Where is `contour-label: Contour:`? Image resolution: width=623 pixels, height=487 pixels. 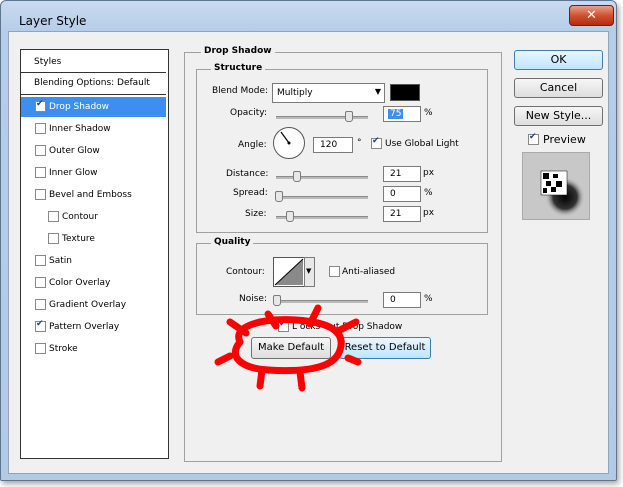
contour-label: Contour: is located at coordinates (245, 272).